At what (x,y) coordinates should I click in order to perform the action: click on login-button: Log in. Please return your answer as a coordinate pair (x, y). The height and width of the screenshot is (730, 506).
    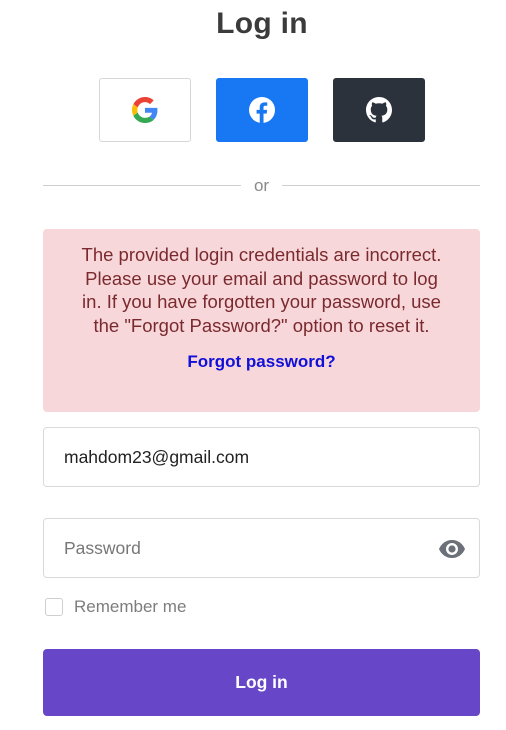
    Looking at the image, I should click on (261, 682).